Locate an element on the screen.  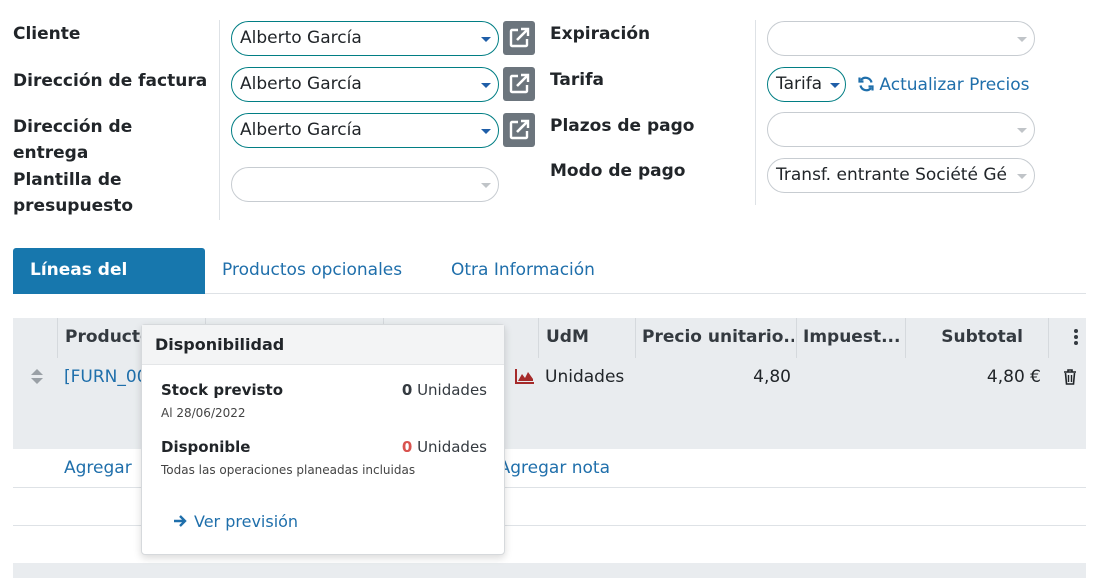
forecast-chart-icon is located at coordinates (525, 378).